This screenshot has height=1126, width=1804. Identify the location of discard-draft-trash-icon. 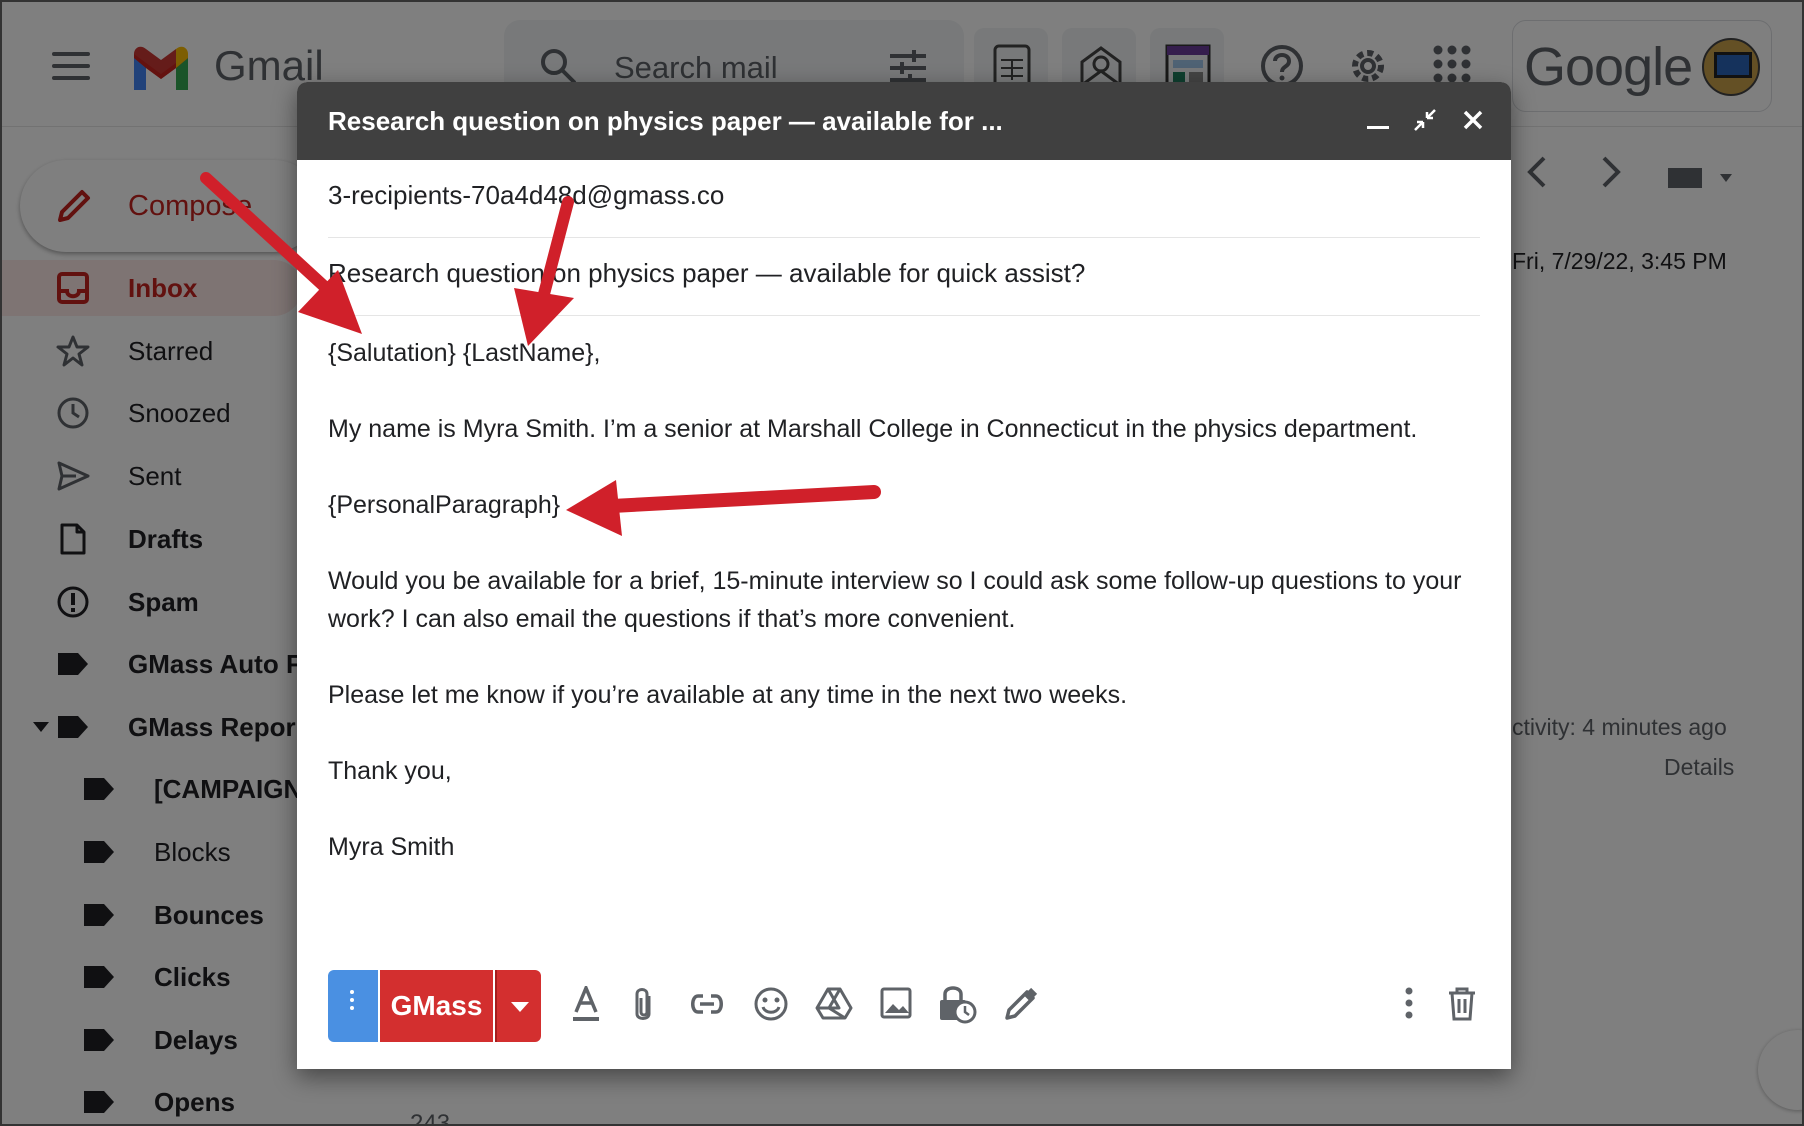
(1462, 1004).